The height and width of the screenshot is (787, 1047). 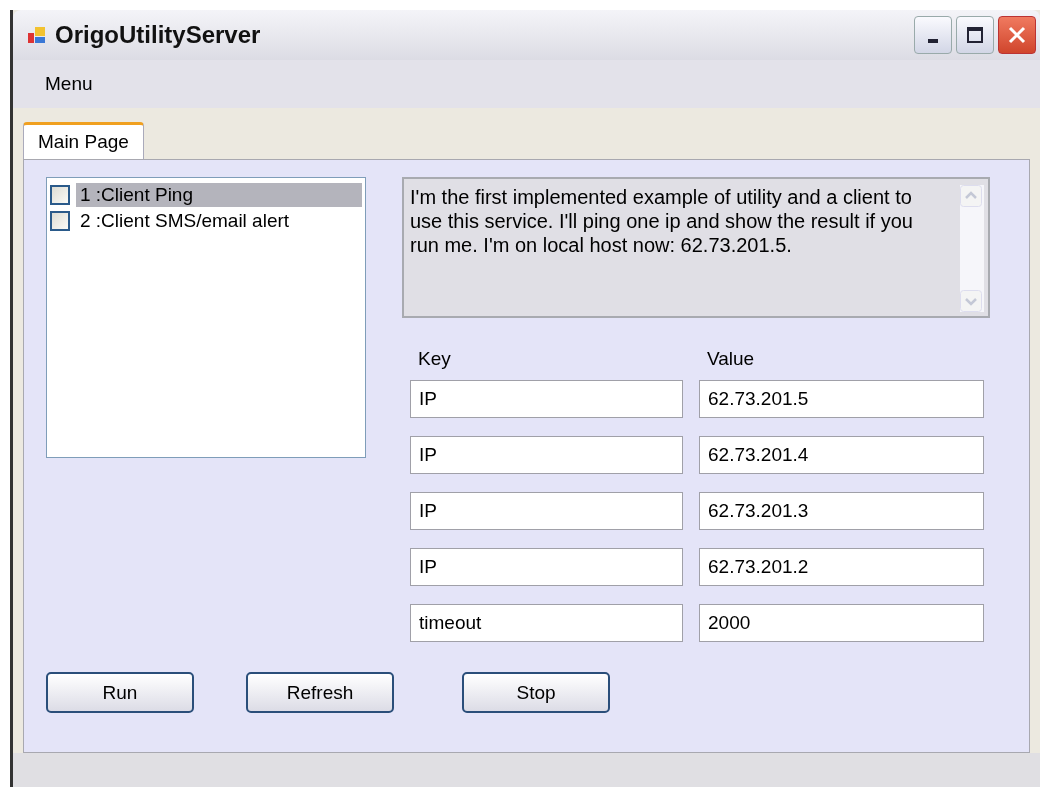 What do you see at coordinates (120, 692) in the screenshot?
I see `action-button: Run` at bounding box center [120, 692].